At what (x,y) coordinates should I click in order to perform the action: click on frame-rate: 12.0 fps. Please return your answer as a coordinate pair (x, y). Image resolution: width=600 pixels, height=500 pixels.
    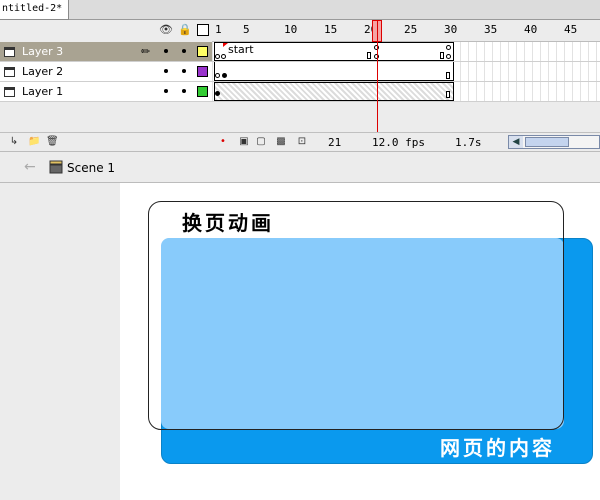
    Looking at the image, I should click on (398, 142).